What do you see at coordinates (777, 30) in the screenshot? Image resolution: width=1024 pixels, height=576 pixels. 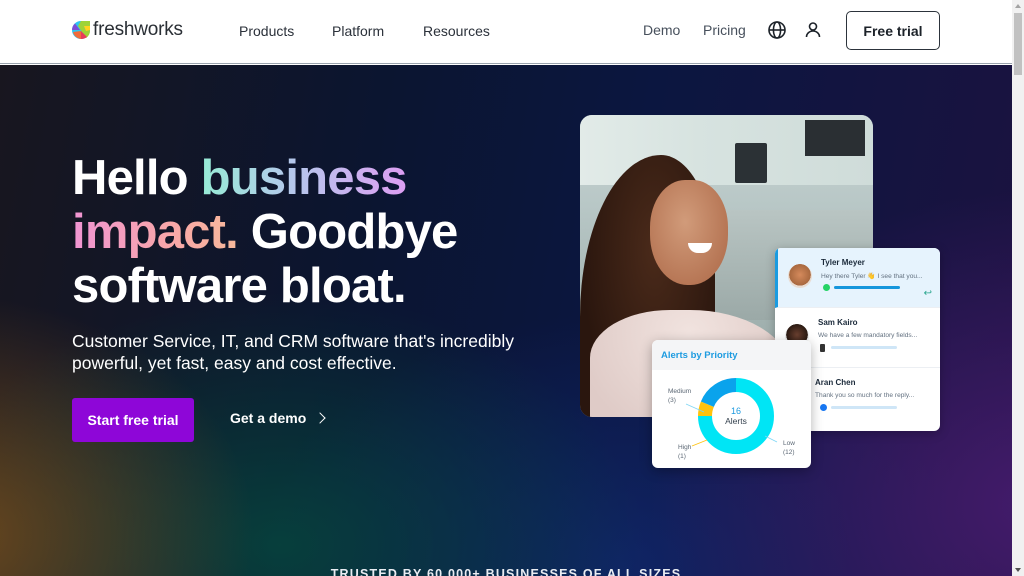 I see `globe-icon` at bounding box center [777, 30].